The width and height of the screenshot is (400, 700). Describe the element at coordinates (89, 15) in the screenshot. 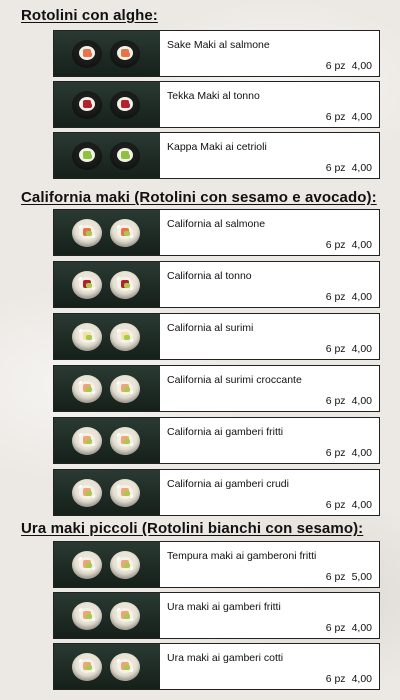

I see `section-title-rotolini: Rotolini con alghe:` at that location.